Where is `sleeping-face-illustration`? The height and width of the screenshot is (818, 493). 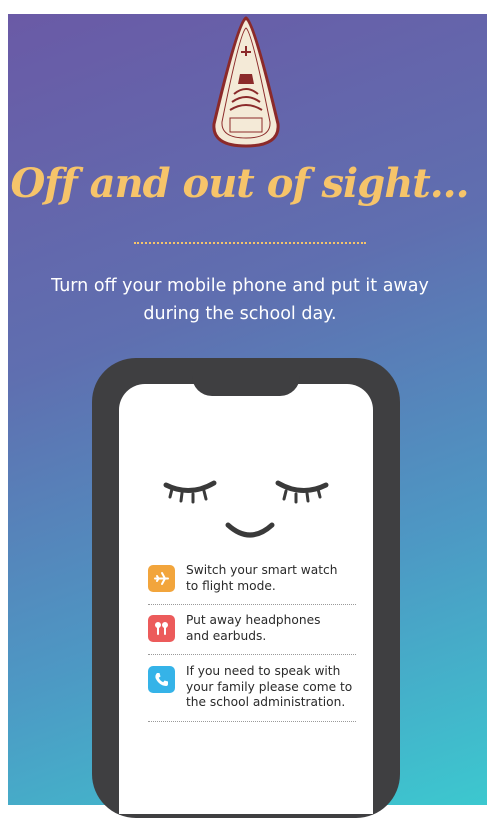 sleeping-face-illustration is located at coordinates (246, 509).